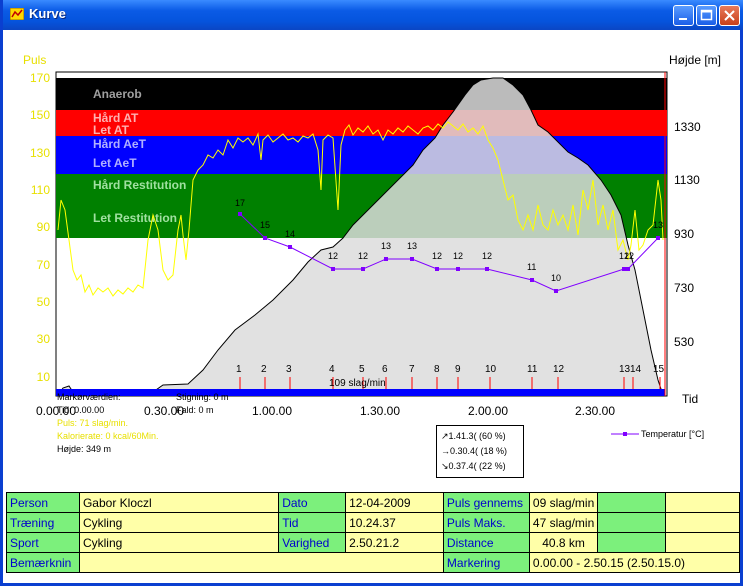 Image resolution: width=743 pixels, height=586 pixels. I want to click on maximize-icon, so click(706, 15).